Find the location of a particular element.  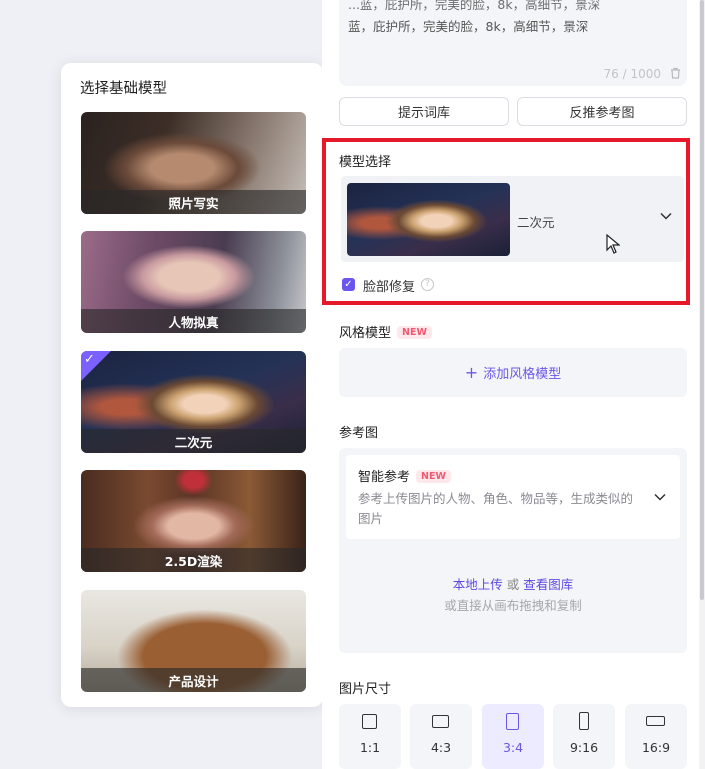

ratio-label: 16:9 is located at coordinates (656, 747).